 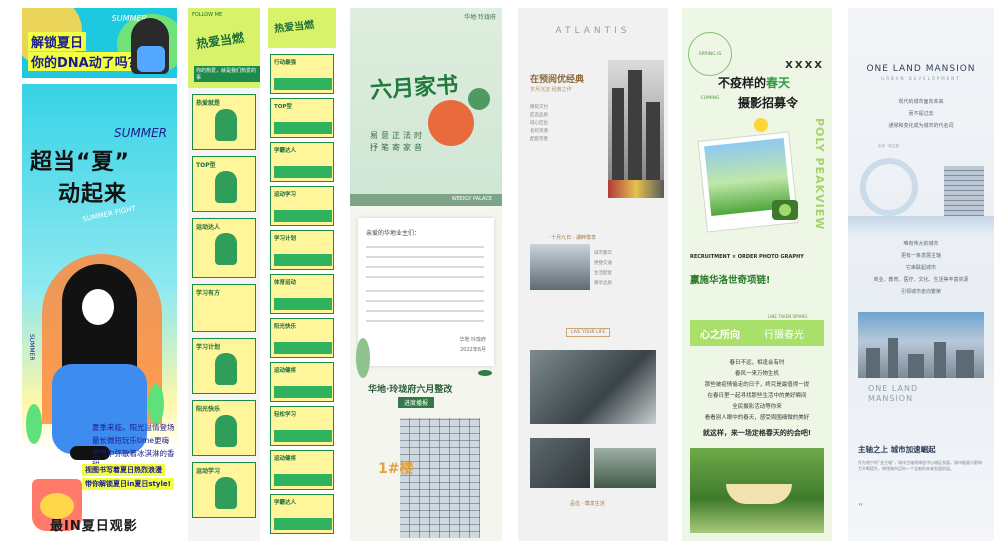 I want to click on info-card: 运动达人, so click(x=224, y=248).